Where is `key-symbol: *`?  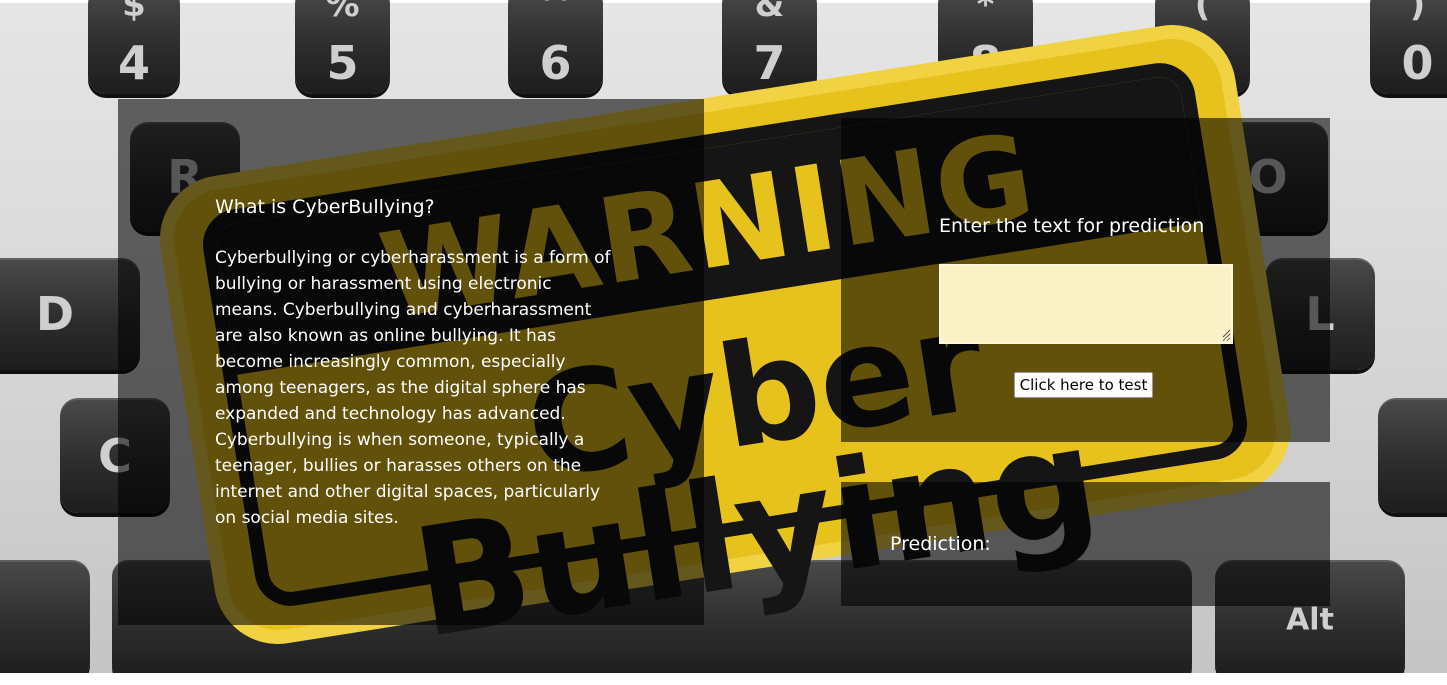 key-symbol: * is located at coordinates (985, 12).